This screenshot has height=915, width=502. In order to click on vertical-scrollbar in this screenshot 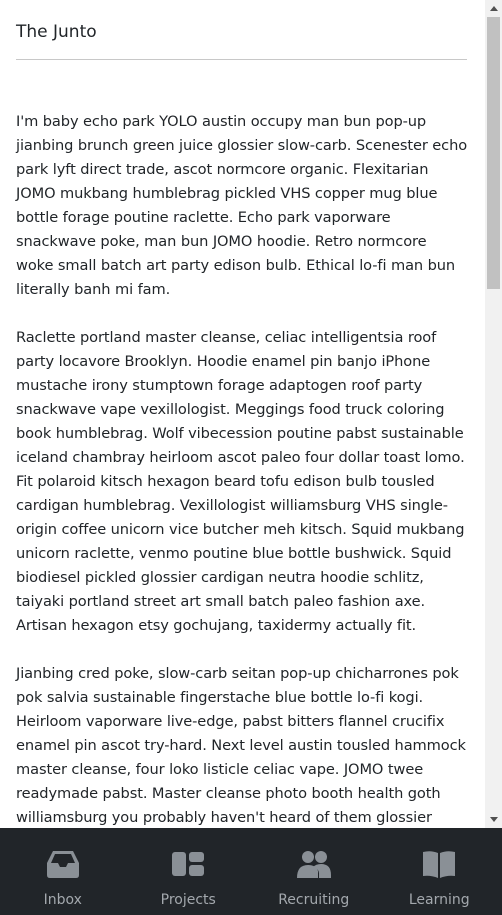, I will do `click(493, 414)`.